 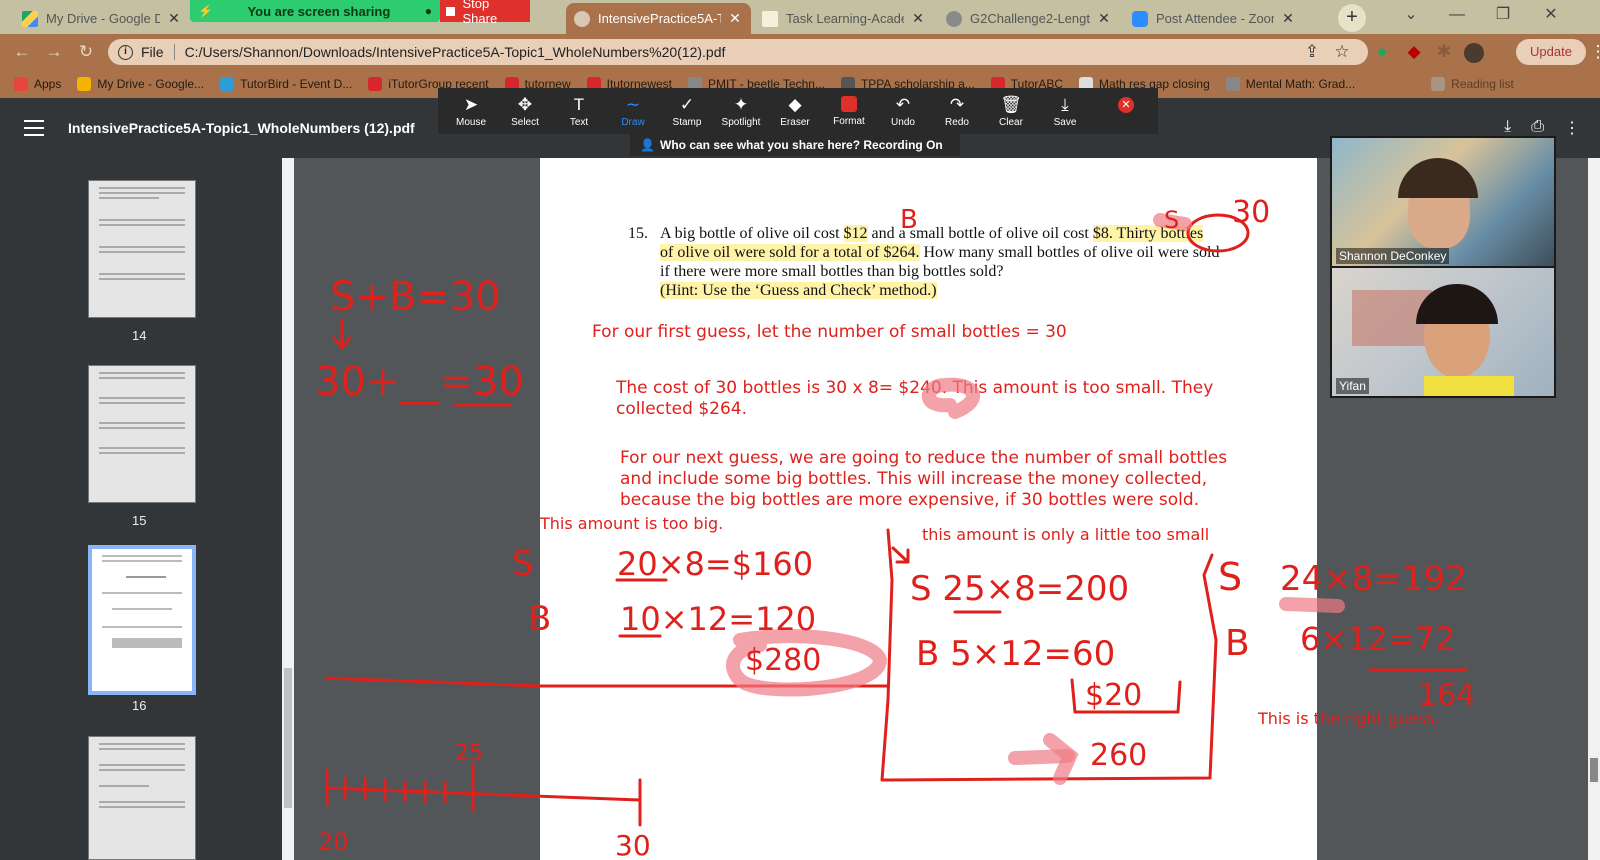 I want to click on annotate-tool-spotlight: ✦ Spotlight, so click(x=741, y=111).